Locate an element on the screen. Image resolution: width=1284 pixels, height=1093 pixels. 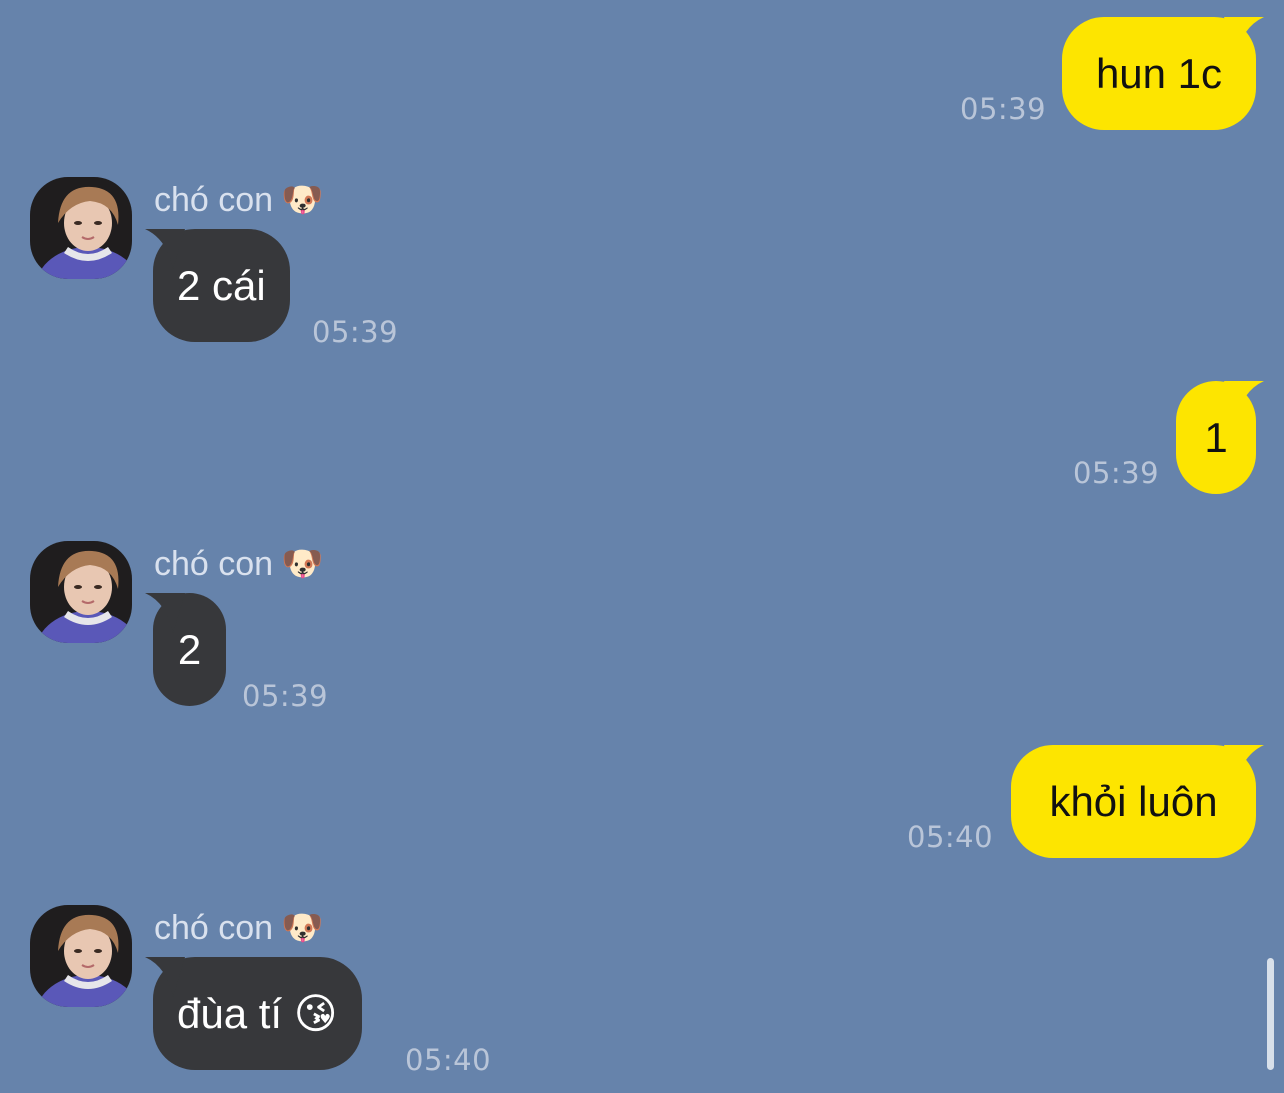
message-bubble: 1 is located at coordinates (1220, 437).